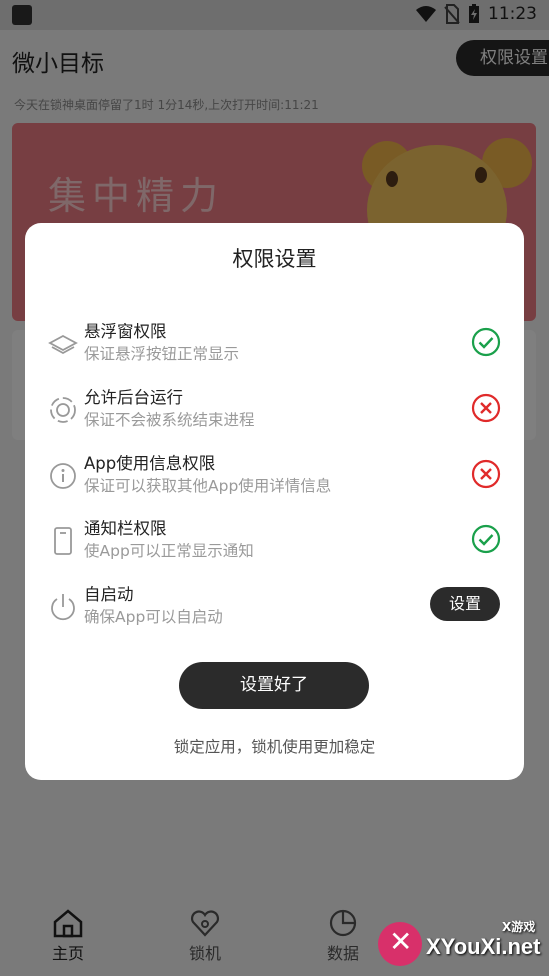  What do you see at coordinates (150, 463) in the screenshot?
I see `permission-name: App使用信息权限` at bounding box center [150, 463].